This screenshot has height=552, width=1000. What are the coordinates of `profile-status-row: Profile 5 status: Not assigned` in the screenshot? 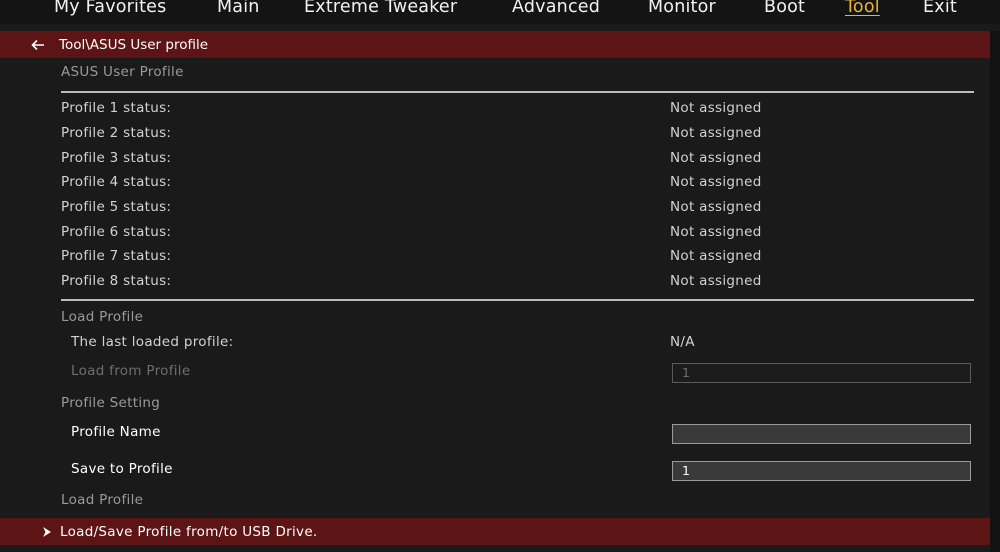 It's located at (495, 208).